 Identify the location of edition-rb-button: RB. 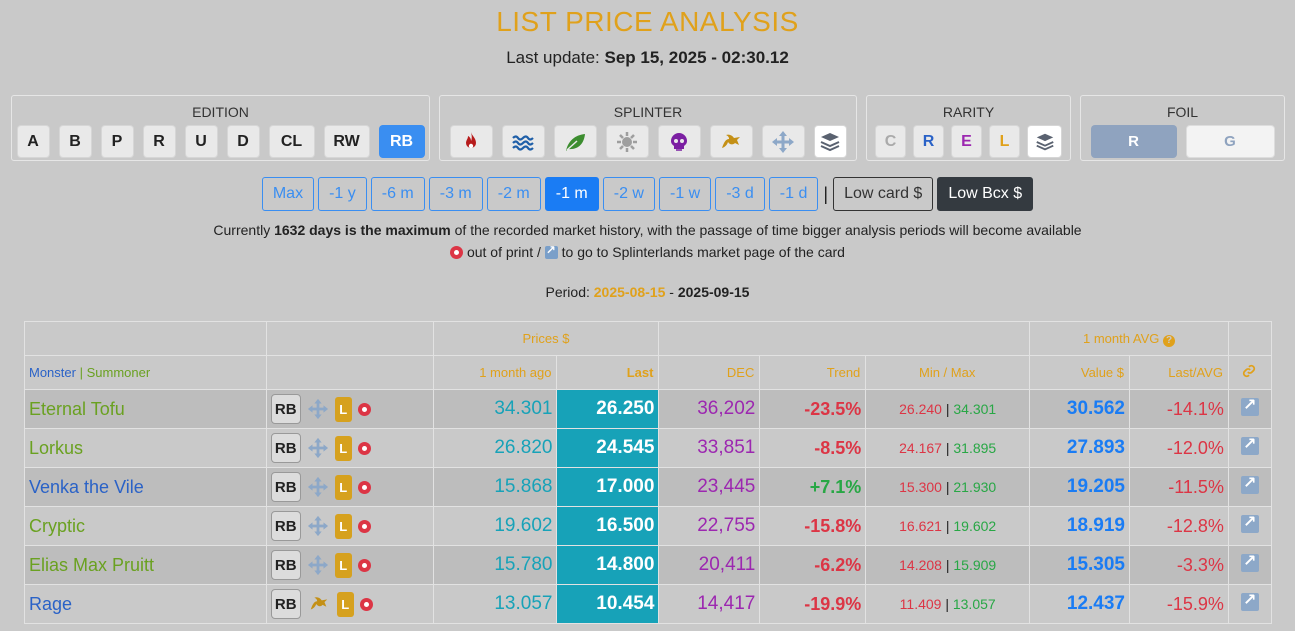
(401, 141).